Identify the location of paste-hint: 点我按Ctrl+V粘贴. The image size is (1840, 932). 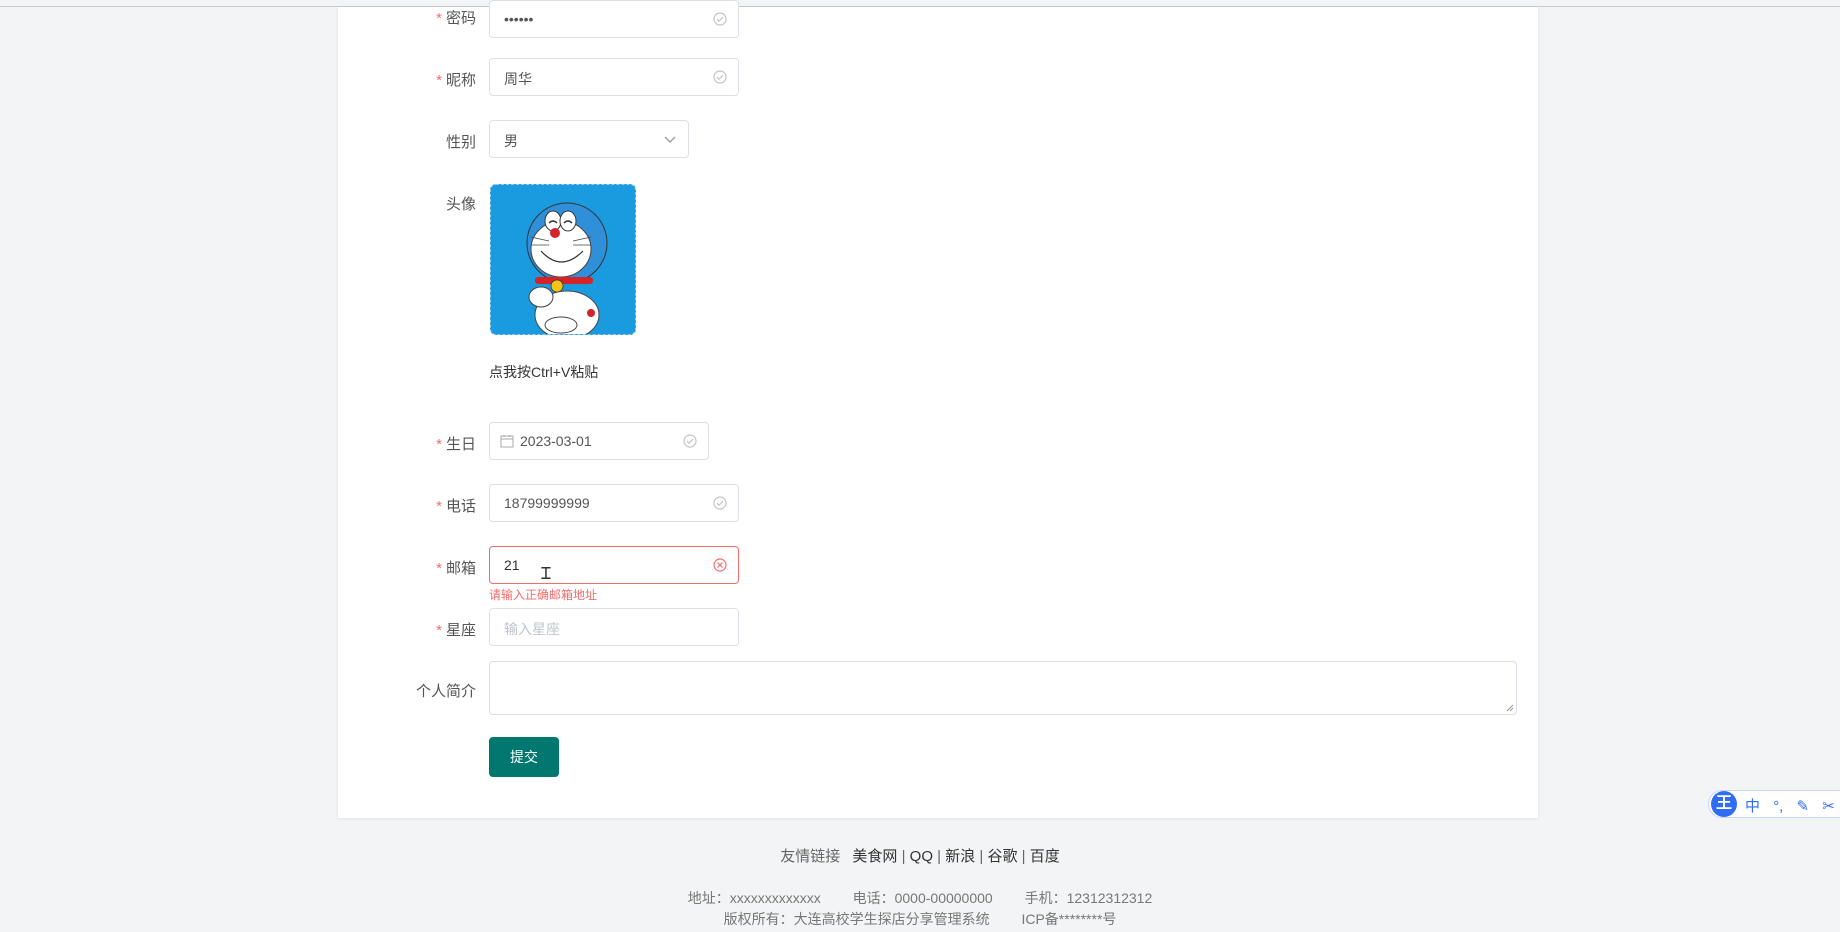
(543, 372).